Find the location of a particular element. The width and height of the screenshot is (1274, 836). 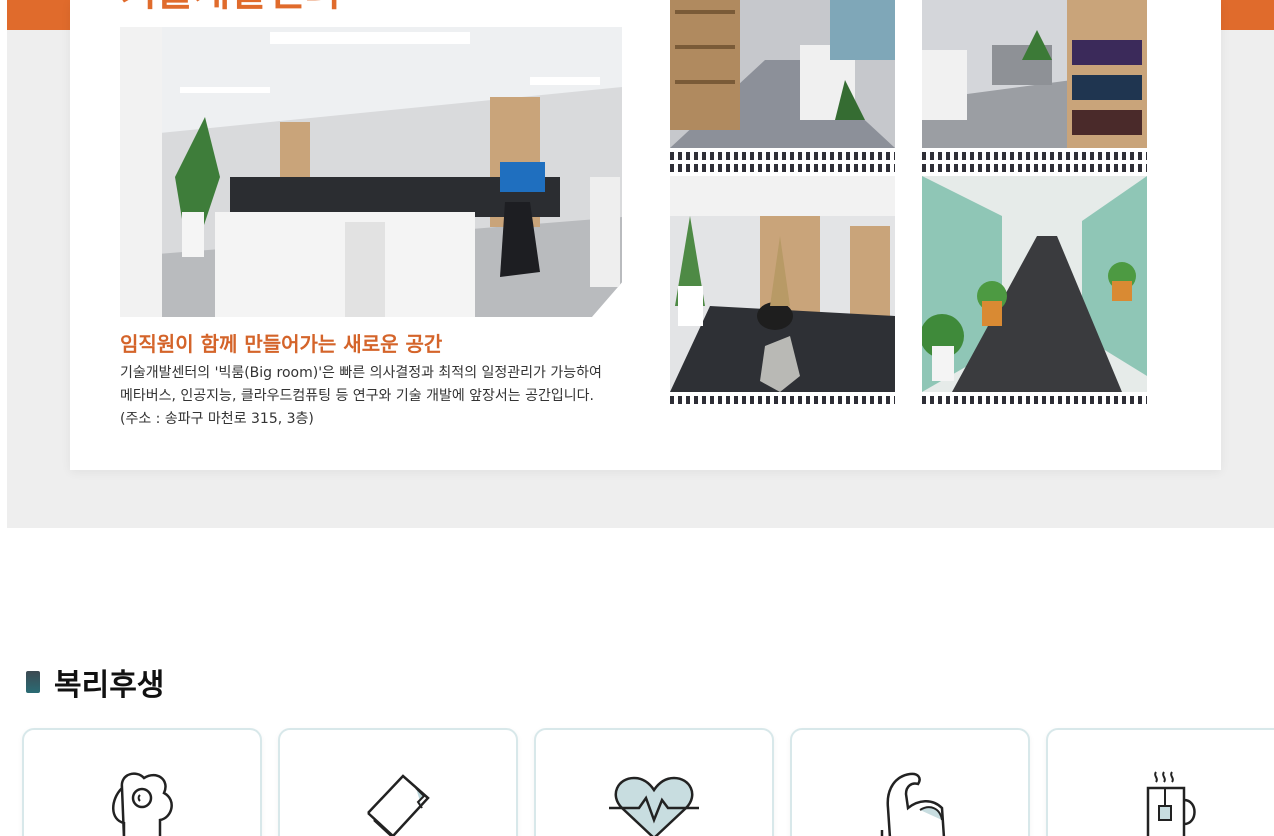

welfare-card-cafe is located at coordinates (1160, 782).